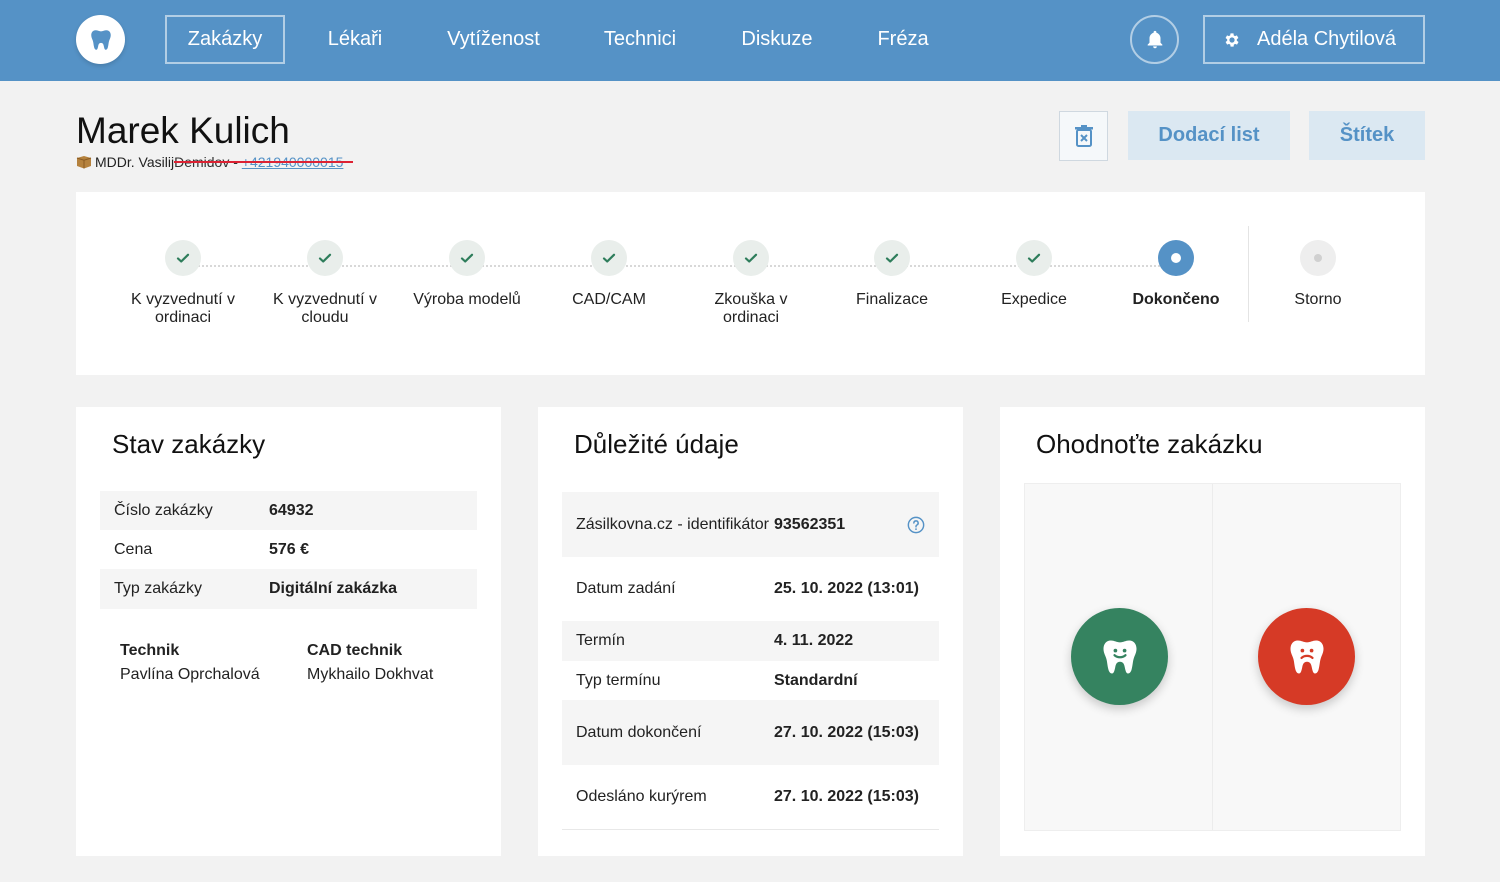  Describe the element at coordinates (1176, 258) in the screenshot. I see `current-step-icon` at that location.